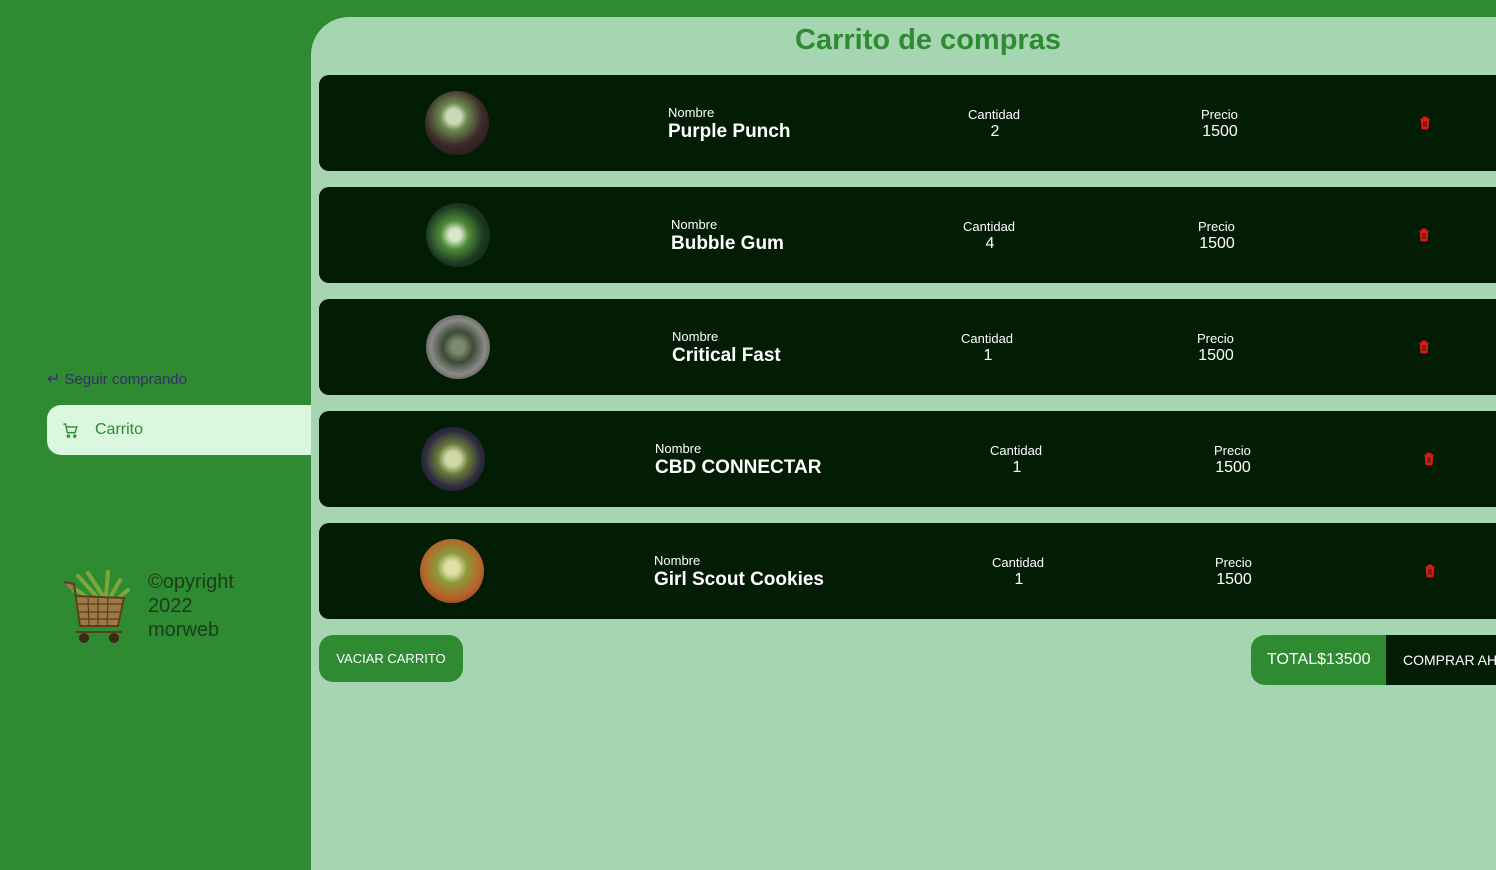 Image resolution: width=1496 pixels, height=870 pixels. Describe the element at coordinates (727, 243) in the screenshot. I see `product-name: Bubble Gum` at that location.